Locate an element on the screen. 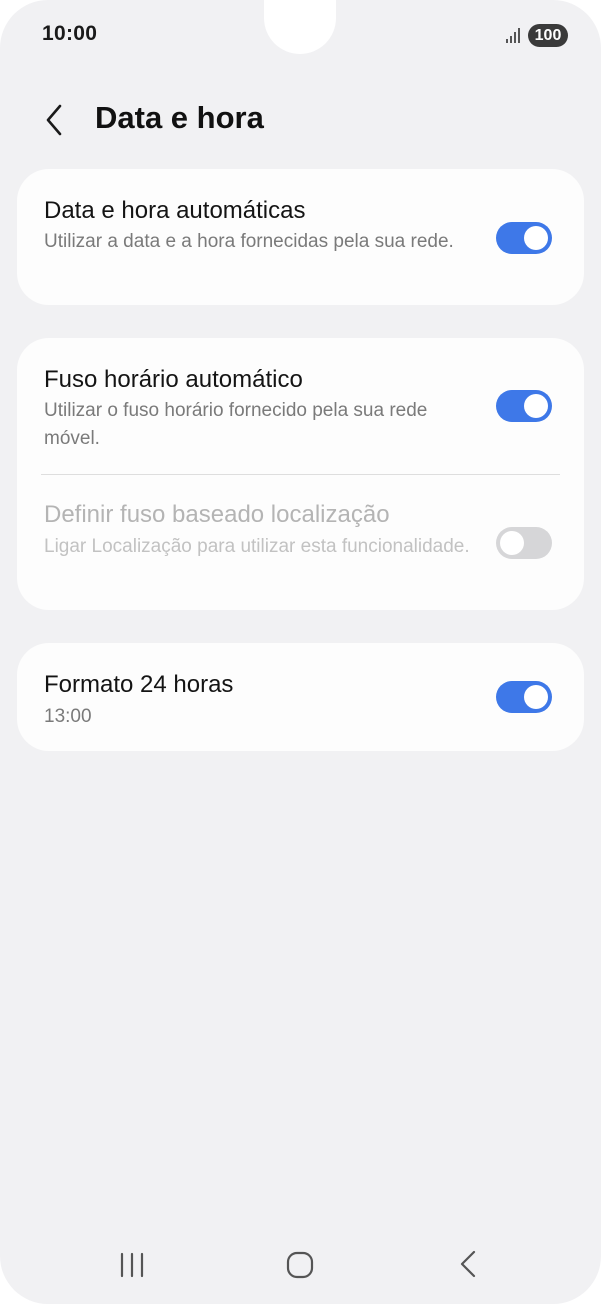 The width and height of the screenshot is (601, 1304). location-timezone-toggle is located at coordinates (524, 543).